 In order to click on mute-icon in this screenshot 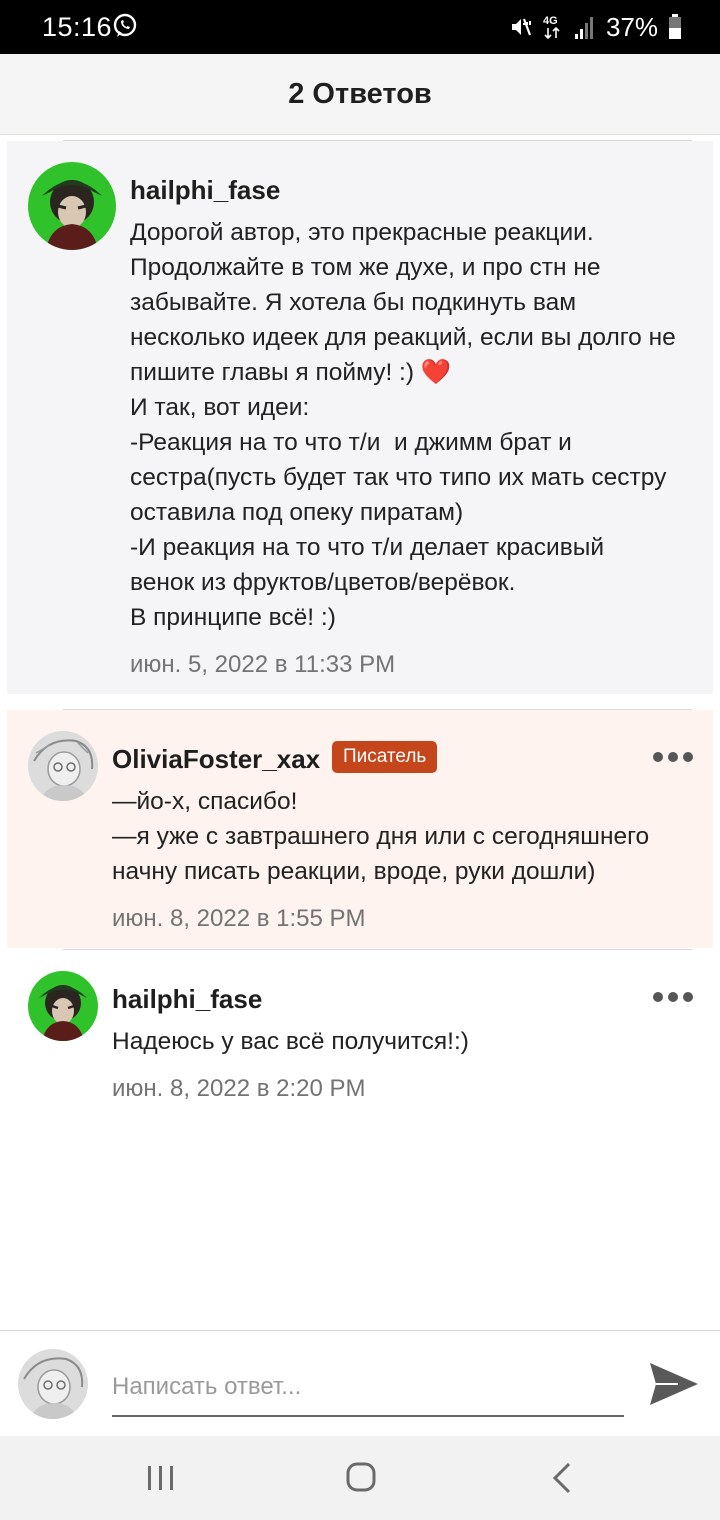, I will do `click(521, 27)`.